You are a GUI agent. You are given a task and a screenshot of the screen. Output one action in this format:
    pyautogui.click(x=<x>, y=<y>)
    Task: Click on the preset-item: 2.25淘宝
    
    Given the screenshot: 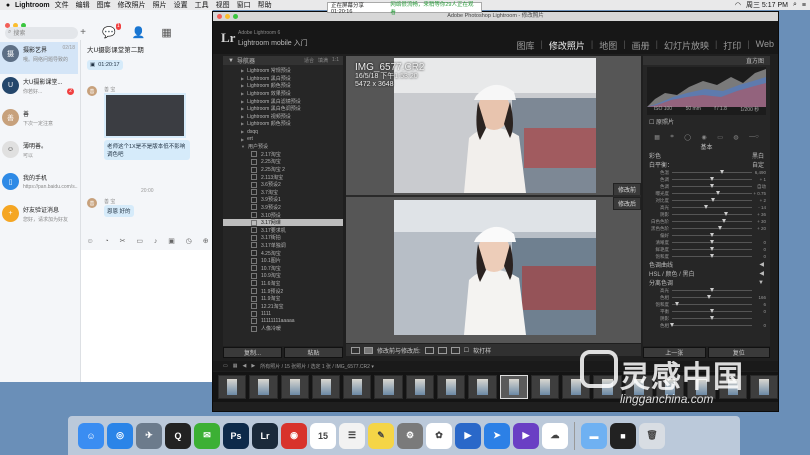 What is the action you would take?
    pyautogui.click(x=283, y=162)
    